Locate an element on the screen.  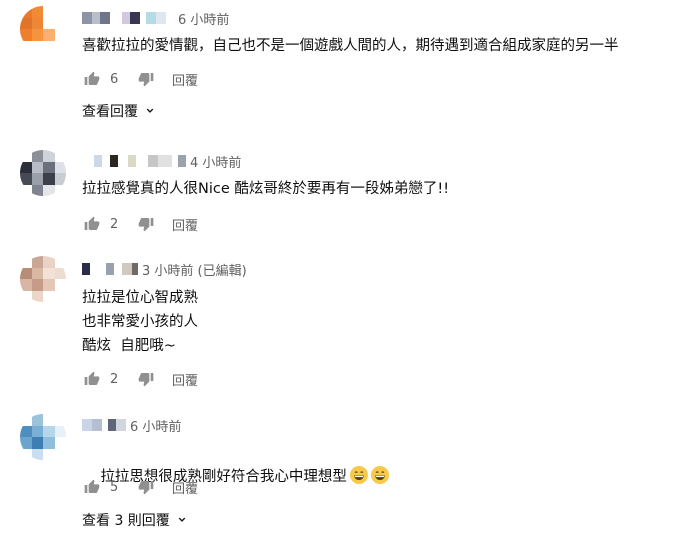
view-replies-button: 查看回覆 is located at coordinates (119, 111).